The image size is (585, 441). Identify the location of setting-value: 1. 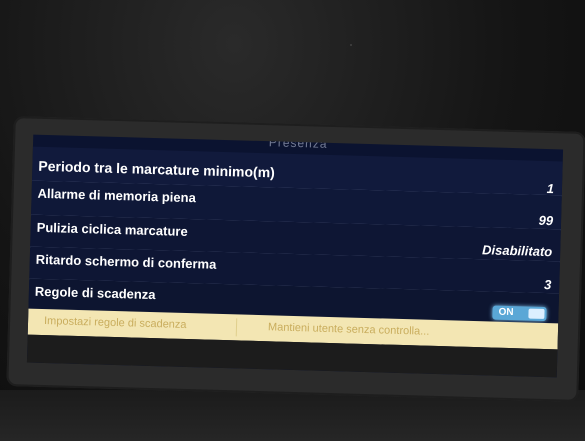
(550, 189).